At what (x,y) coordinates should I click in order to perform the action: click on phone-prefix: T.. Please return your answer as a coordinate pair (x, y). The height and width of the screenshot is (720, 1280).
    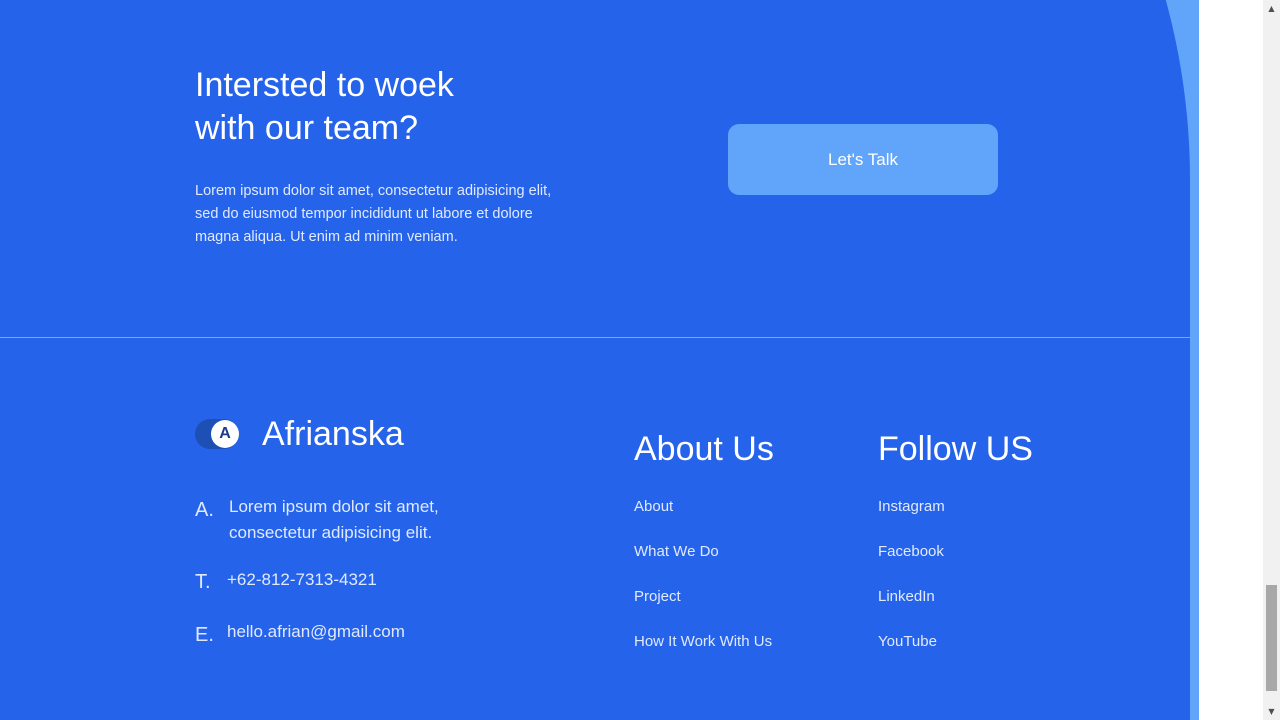
    Looking at the image, I should click on (203, 582).